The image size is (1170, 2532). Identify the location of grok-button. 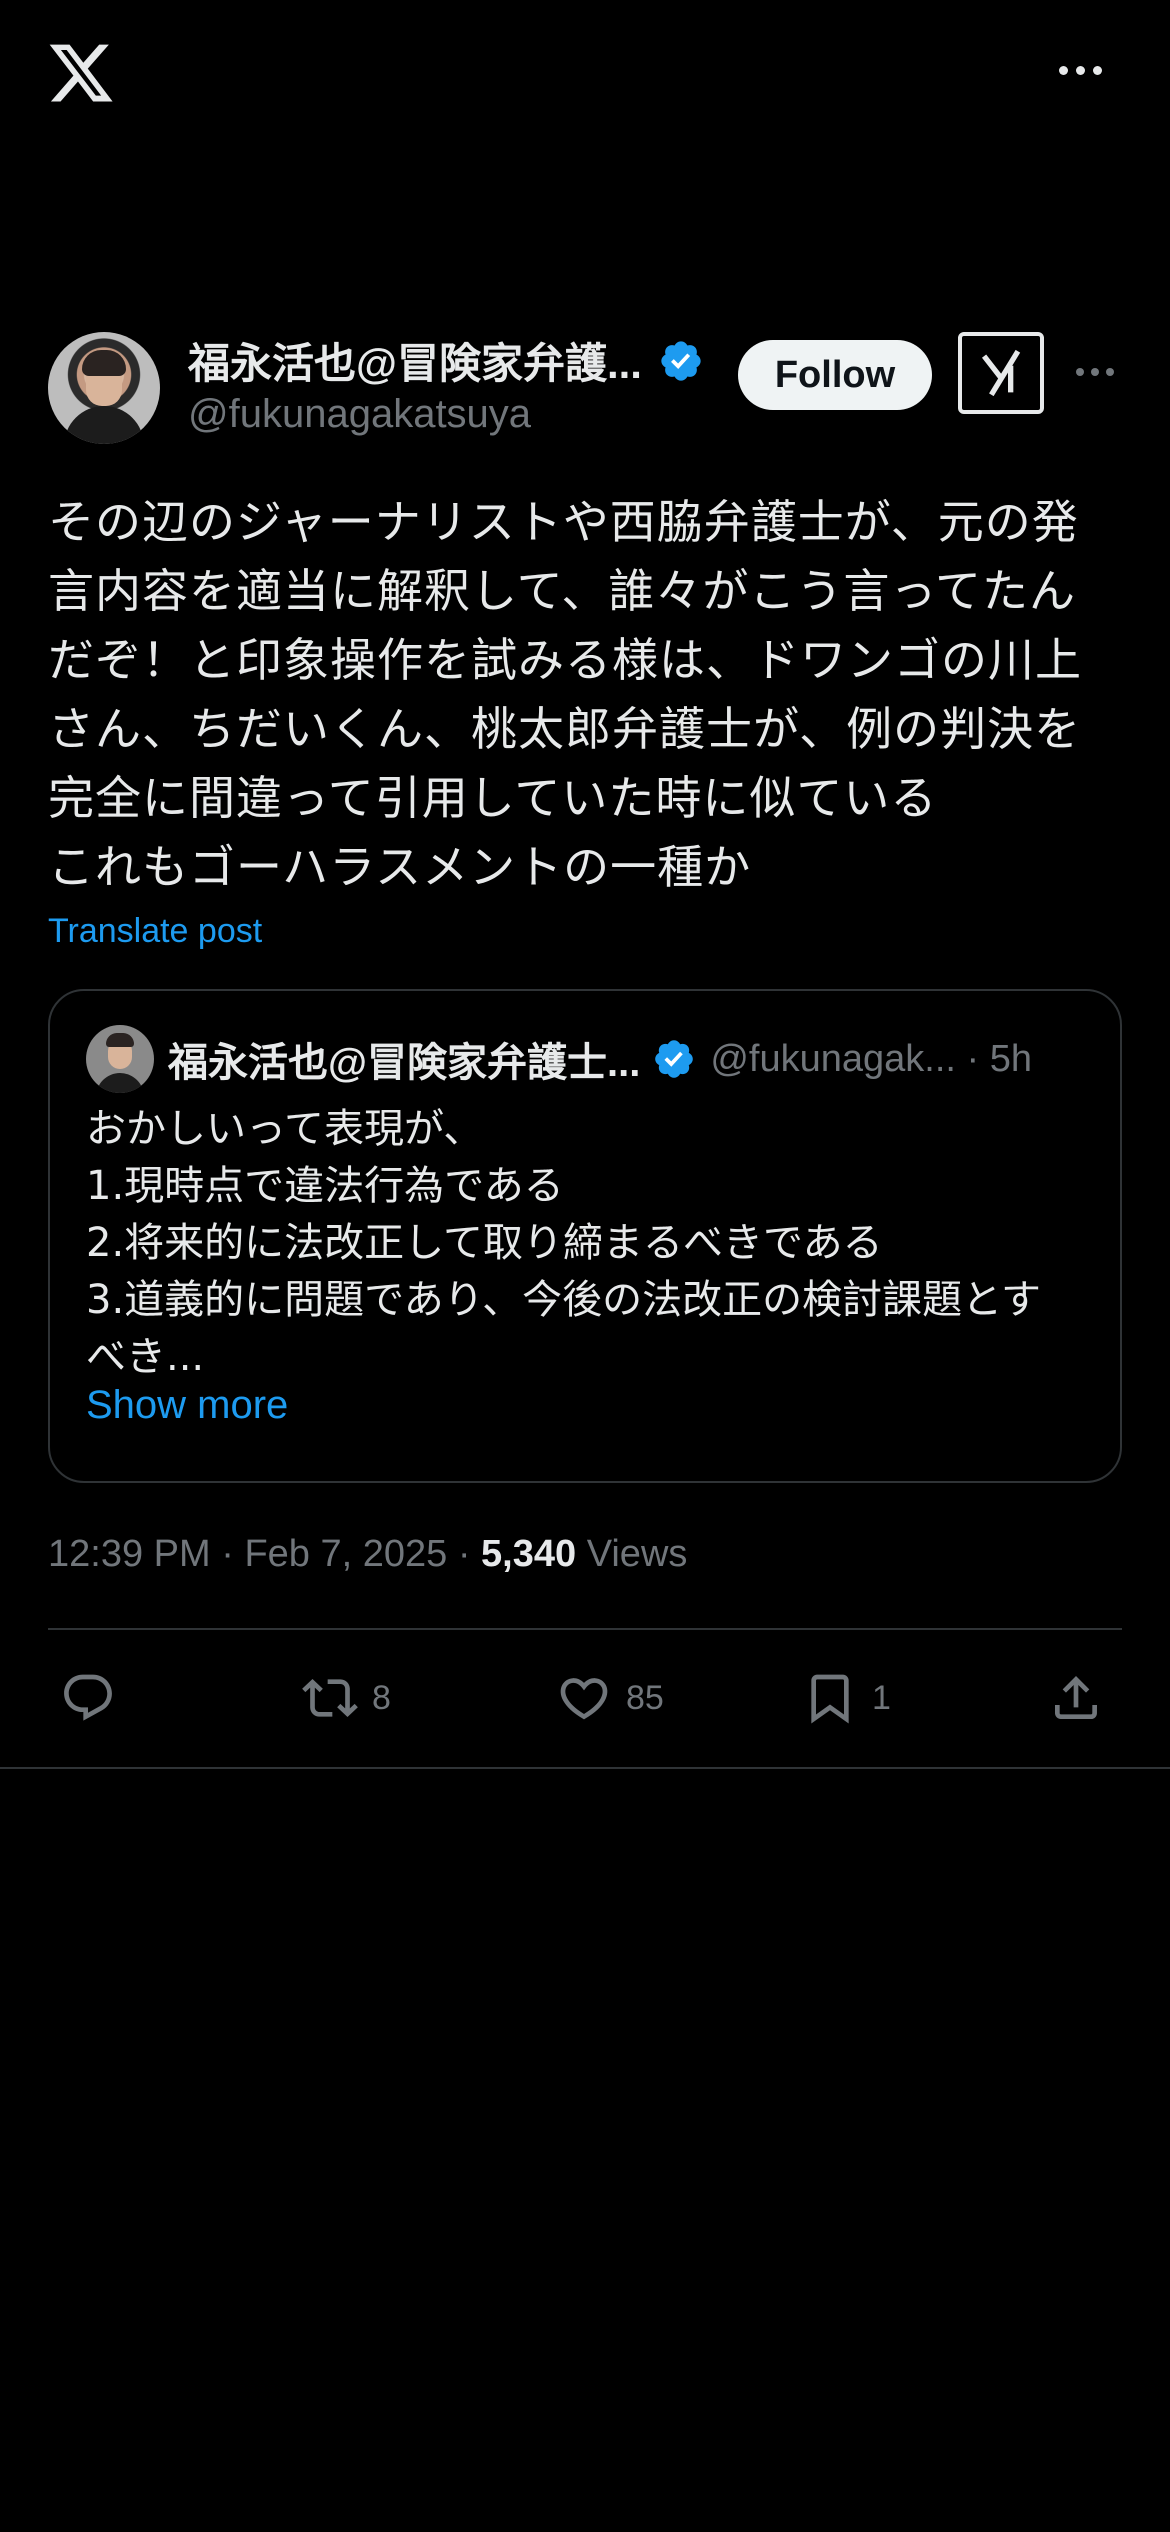
(1001, 373).